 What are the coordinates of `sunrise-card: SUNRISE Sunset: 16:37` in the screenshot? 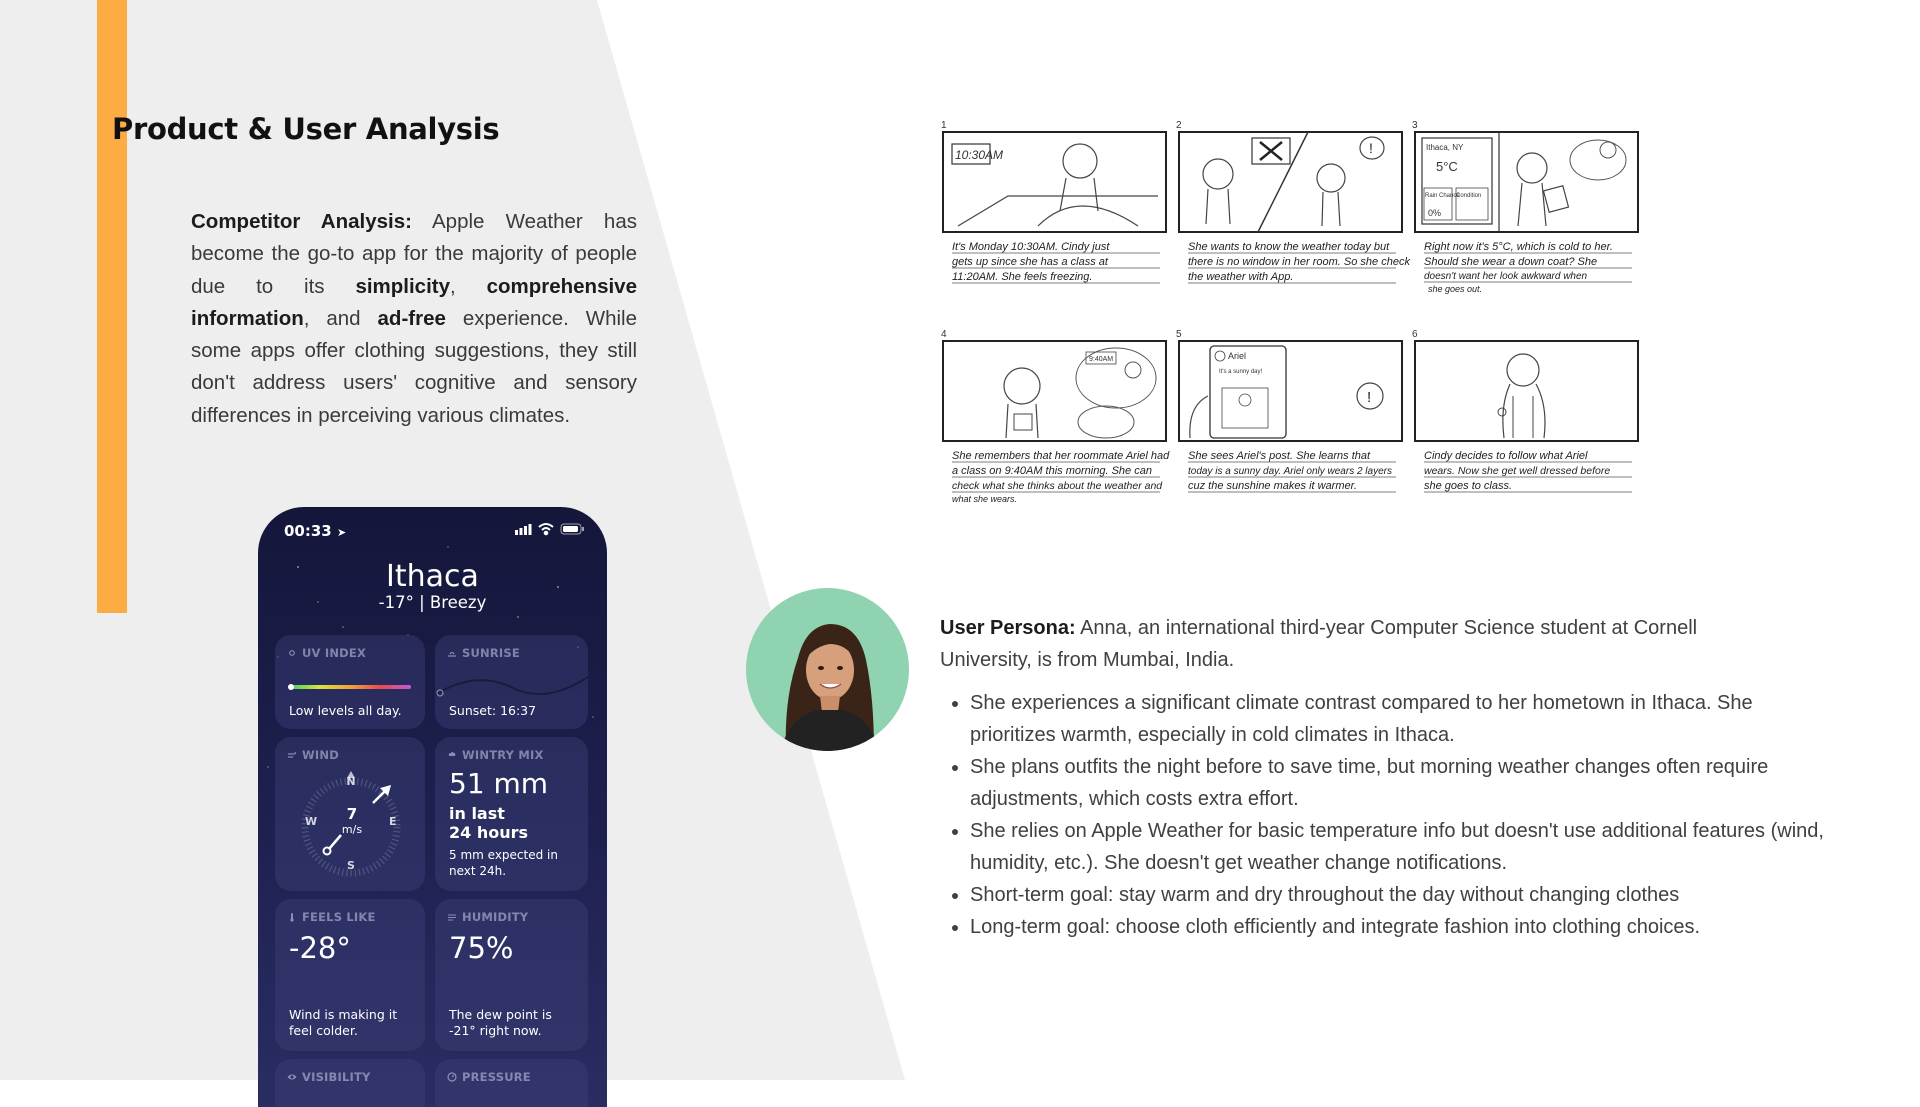 It's located at (511, 682).